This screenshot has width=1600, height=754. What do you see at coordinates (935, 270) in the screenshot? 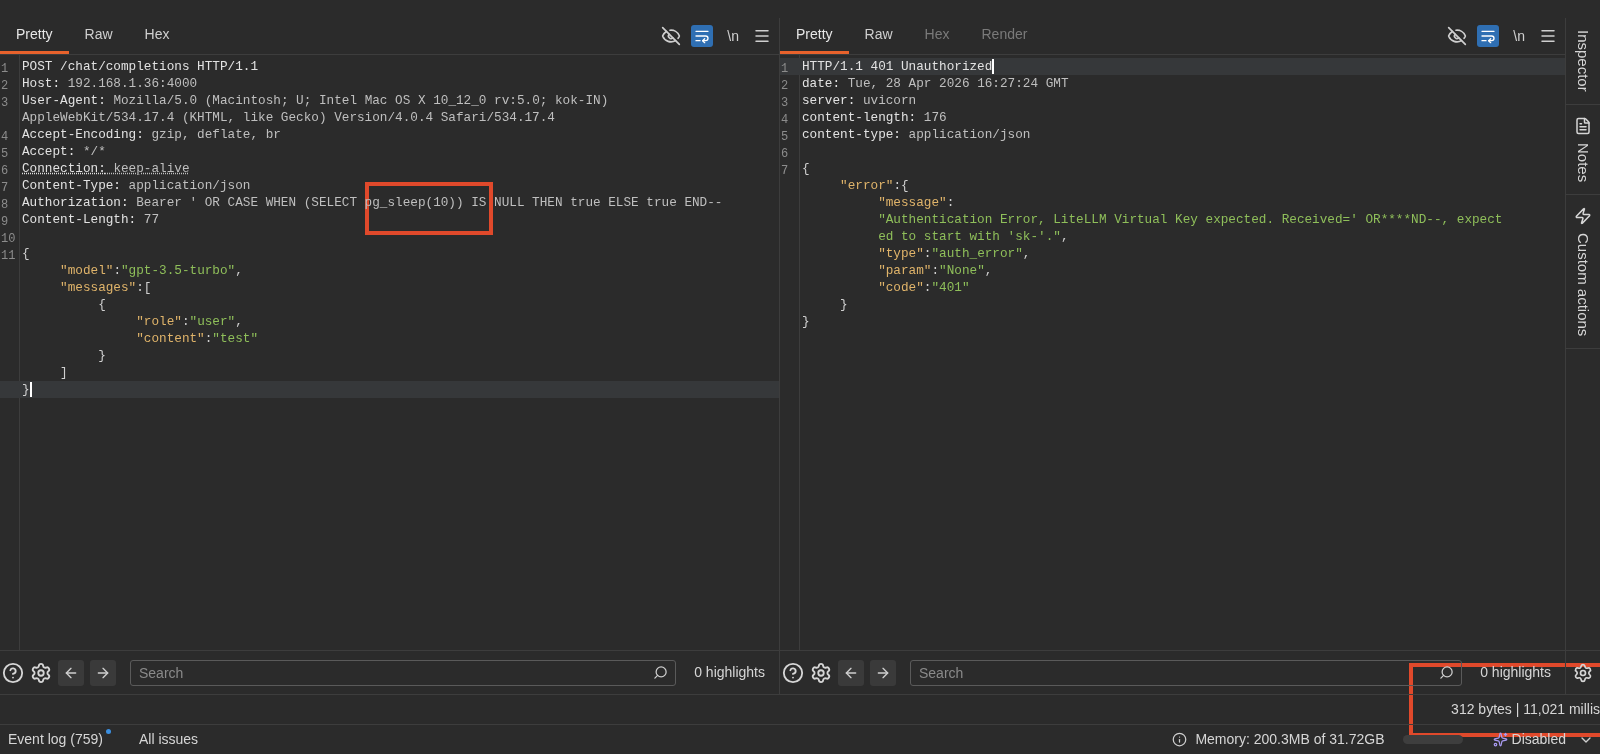
I see `code-line: "param":"None",` at bounding box center [935, 270].